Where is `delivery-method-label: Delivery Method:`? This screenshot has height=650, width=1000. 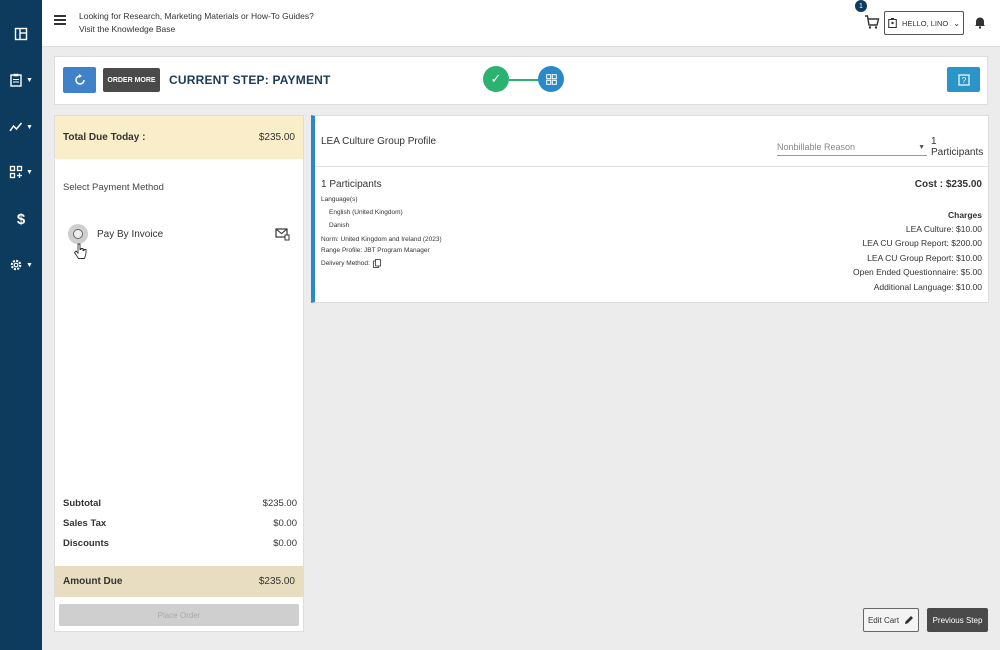 delivery-method-label: Delivery Method: is located at coordinates (345, 263).